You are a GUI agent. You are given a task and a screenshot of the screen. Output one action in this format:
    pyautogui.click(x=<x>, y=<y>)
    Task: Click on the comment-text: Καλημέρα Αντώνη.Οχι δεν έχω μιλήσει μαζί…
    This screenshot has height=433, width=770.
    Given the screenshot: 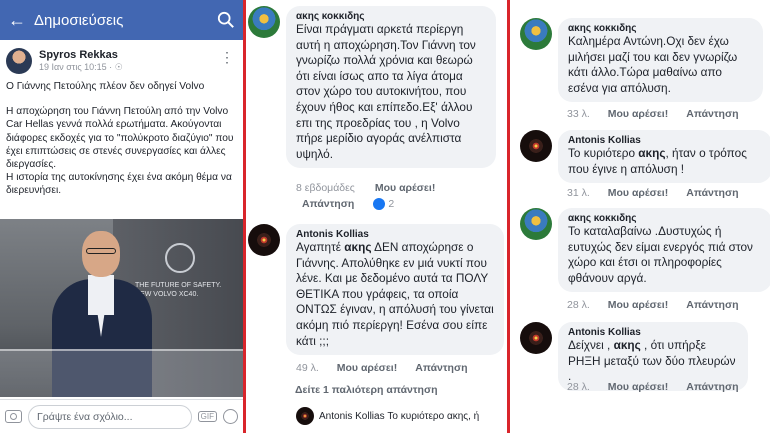 What is the action you would take?
    pyautogui.click(x=653, y=64)
    